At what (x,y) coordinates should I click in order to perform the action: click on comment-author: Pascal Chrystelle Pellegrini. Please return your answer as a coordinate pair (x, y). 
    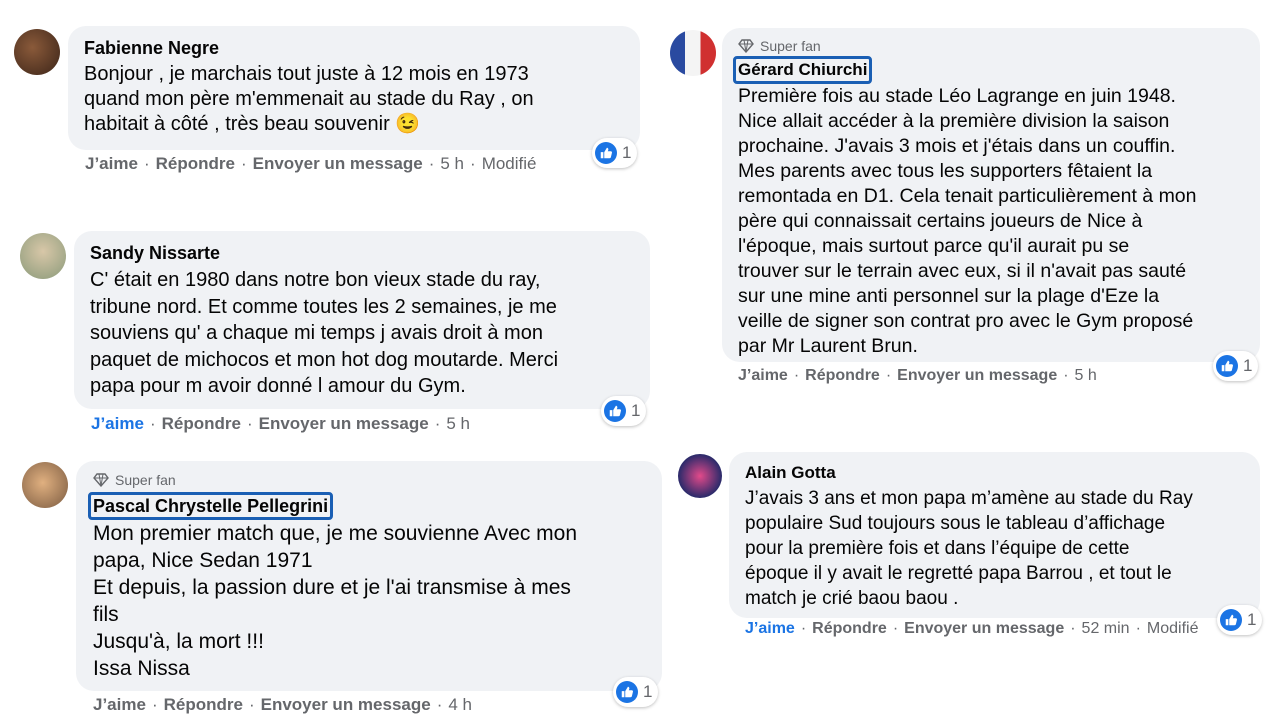
    Looking at the image, I should click on (211, 506).